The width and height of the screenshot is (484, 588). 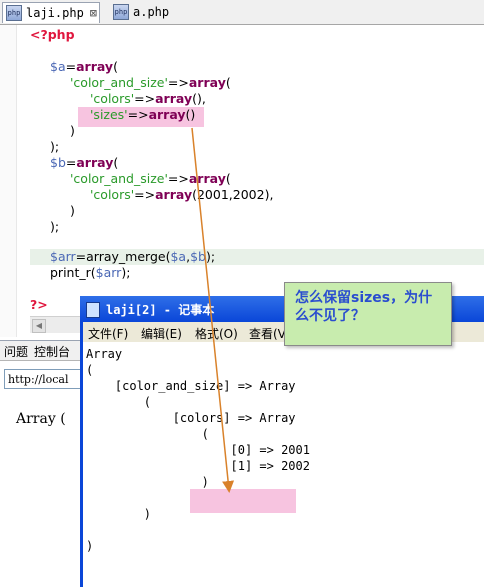 What do you see at coordinates (364, 307) in the screenshot?
I see `callout-text: 怎么保留sizes，为什么不见了？` at bounding box center [364, 307].